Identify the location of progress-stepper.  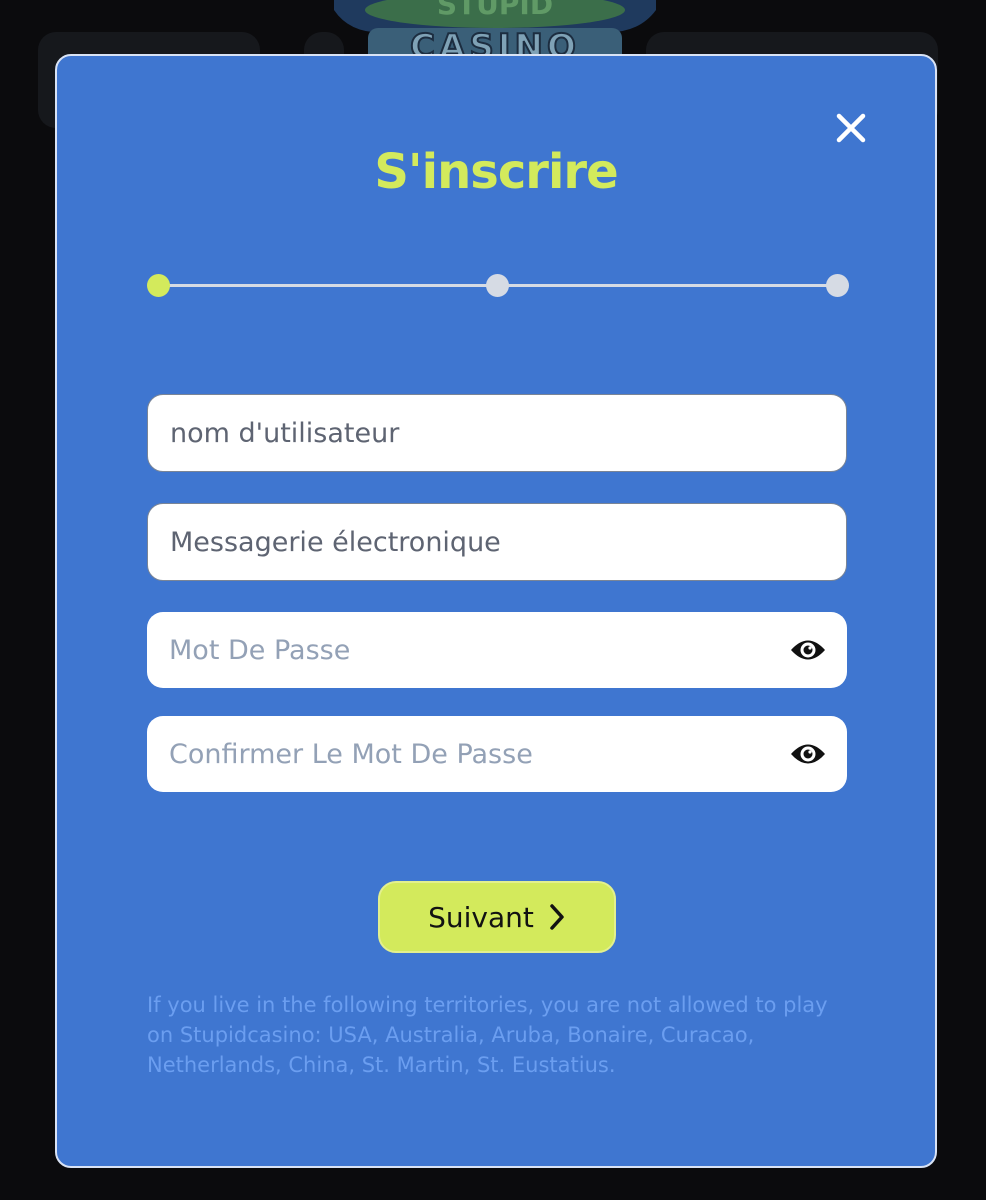
(498, 285).